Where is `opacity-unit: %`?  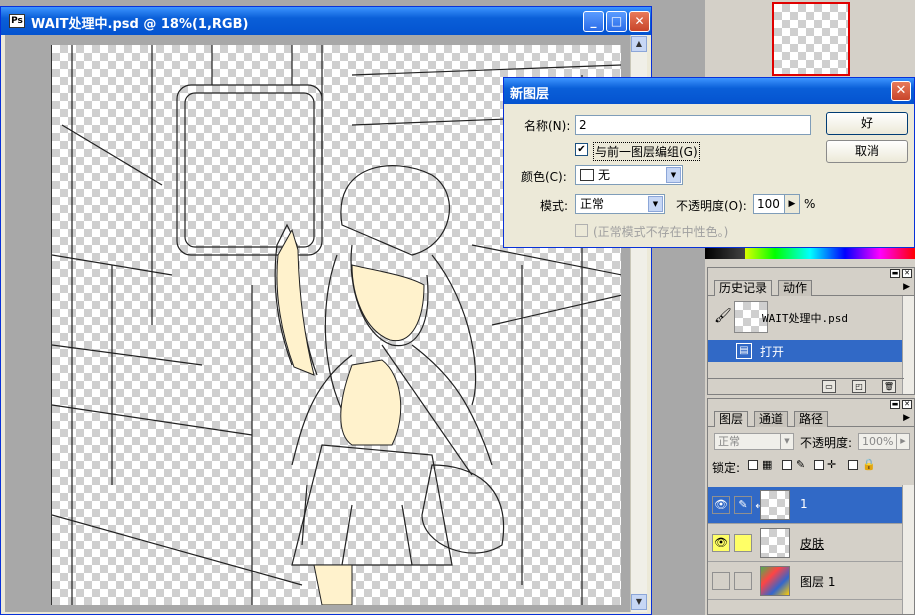
opacity-unit: % is located at coordinates (810, 204).